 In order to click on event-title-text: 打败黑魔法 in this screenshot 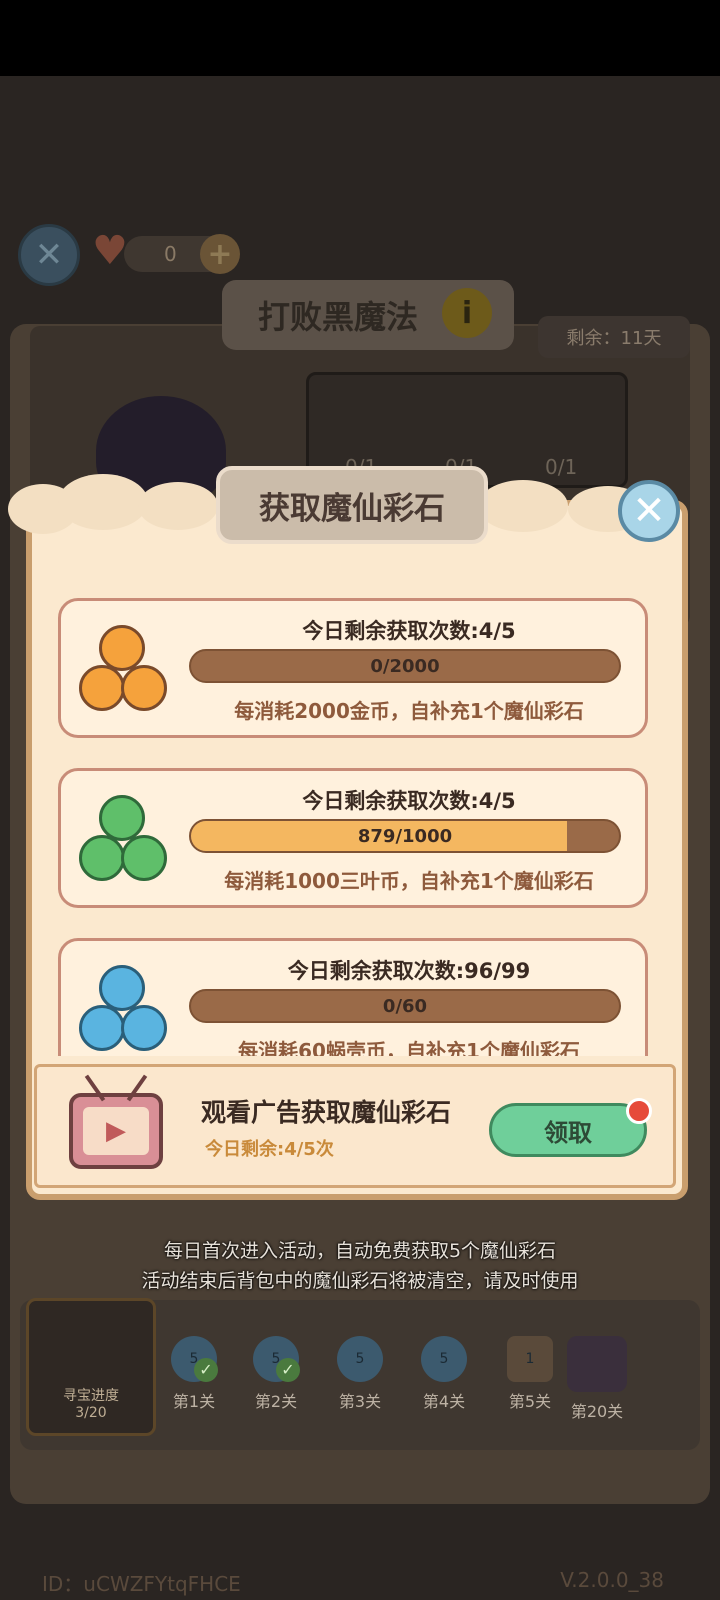, I will do `click(338, 317)`.